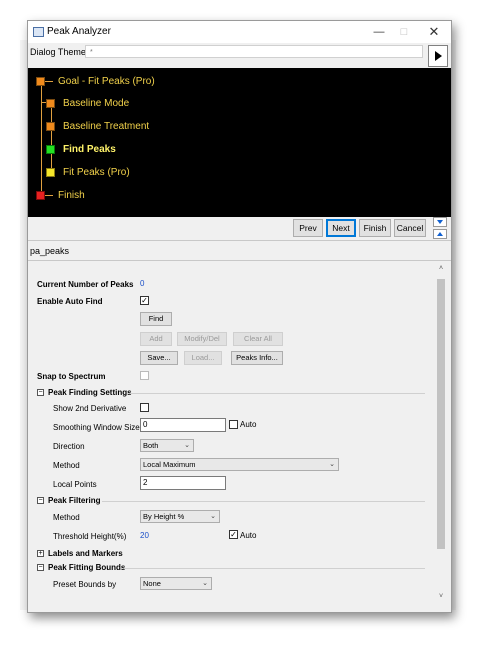 Image resolution: width=497 pixels, height=655 pixels. Describe the element at coordinates (164, 516) in the screenshot. I see `filter-method-value: By Height %` at that location.